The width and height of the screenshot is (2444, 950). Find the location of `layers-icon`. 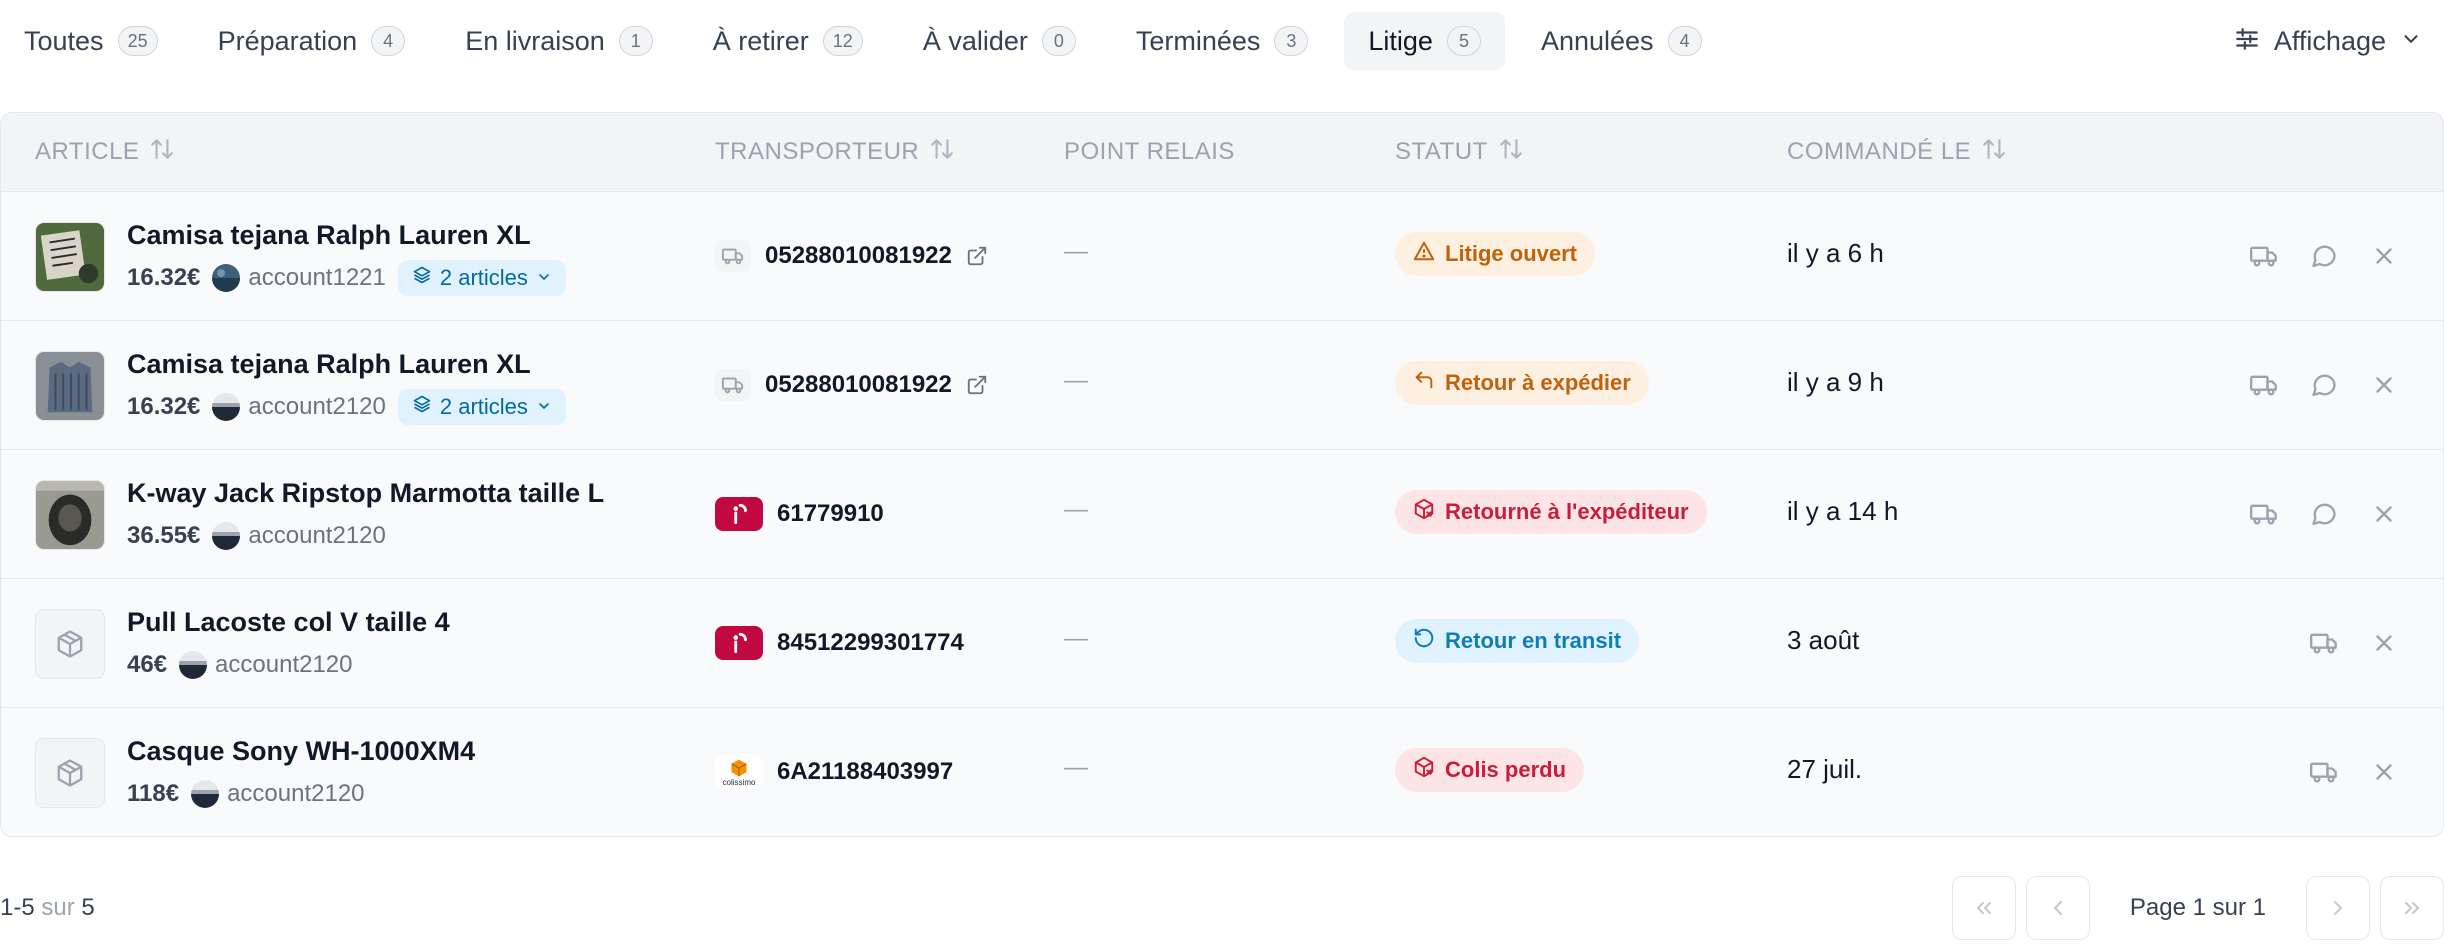

layers-icon is located at coordinates (422, 278).